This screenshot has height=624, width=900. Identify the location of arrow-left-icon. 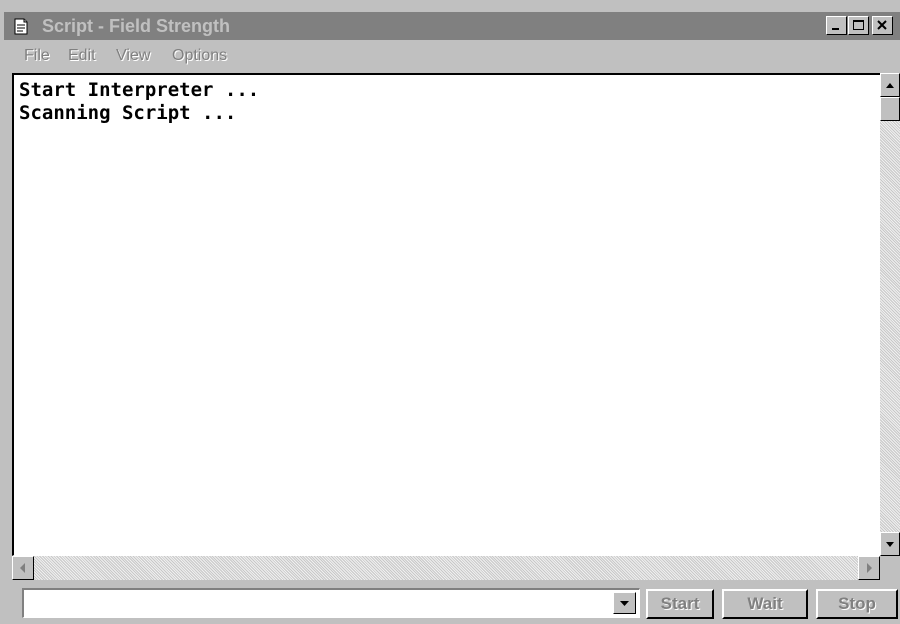
(22, 568).